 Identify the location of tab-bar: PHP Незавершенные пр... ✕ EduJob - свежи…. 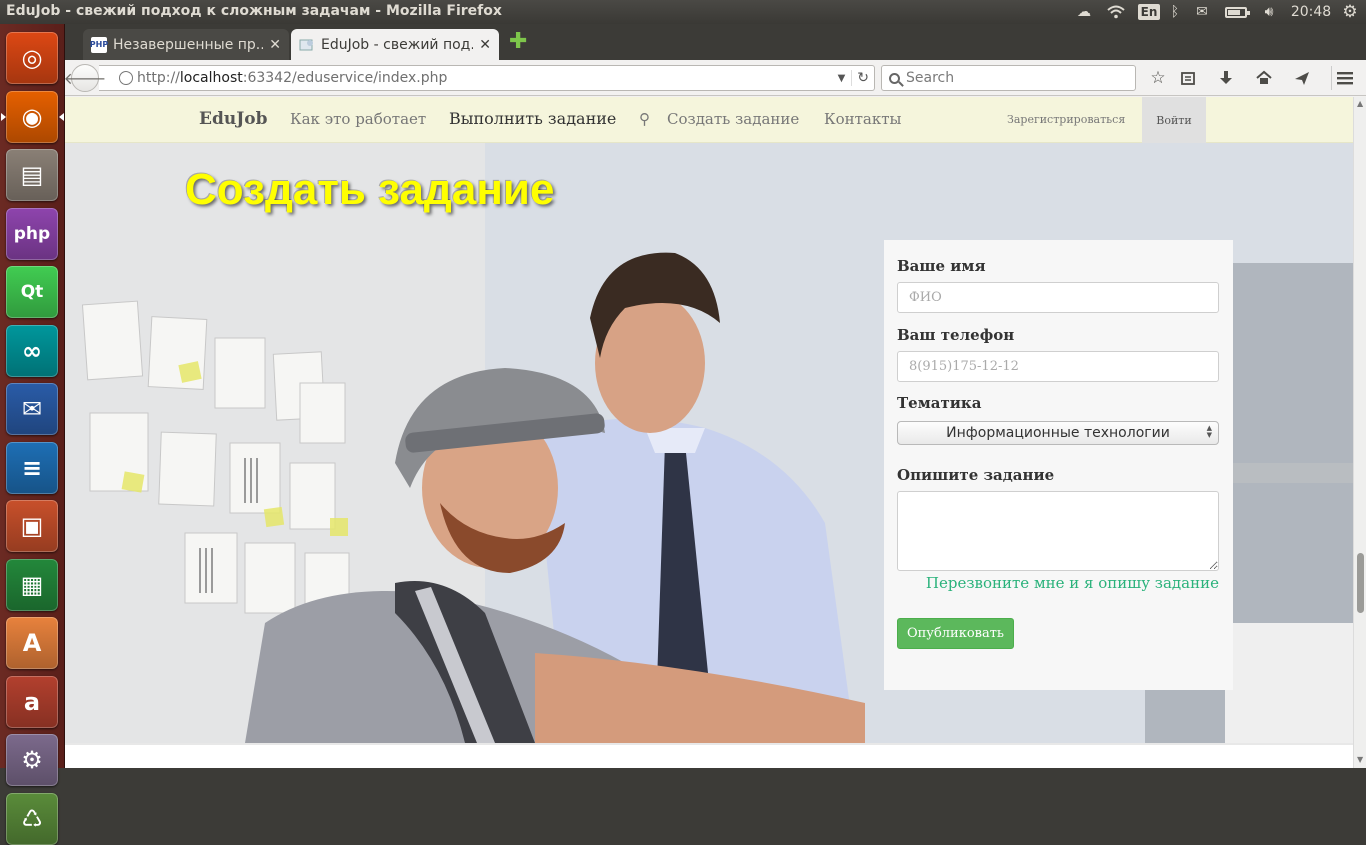
(715, 42).